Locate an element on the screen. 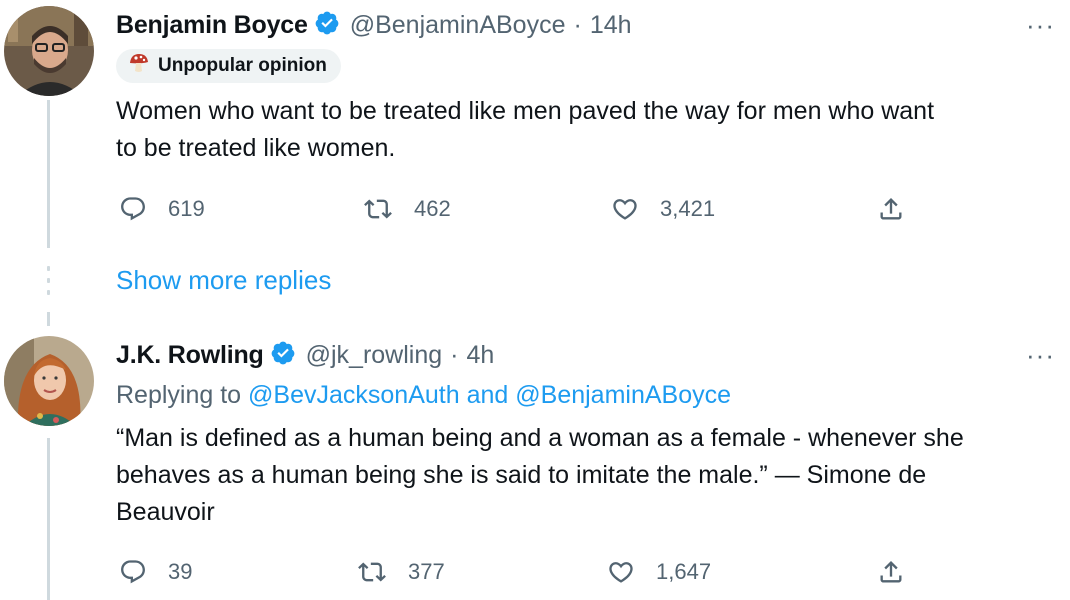  like-count: 3,421 is located at coordinates (688, 208).